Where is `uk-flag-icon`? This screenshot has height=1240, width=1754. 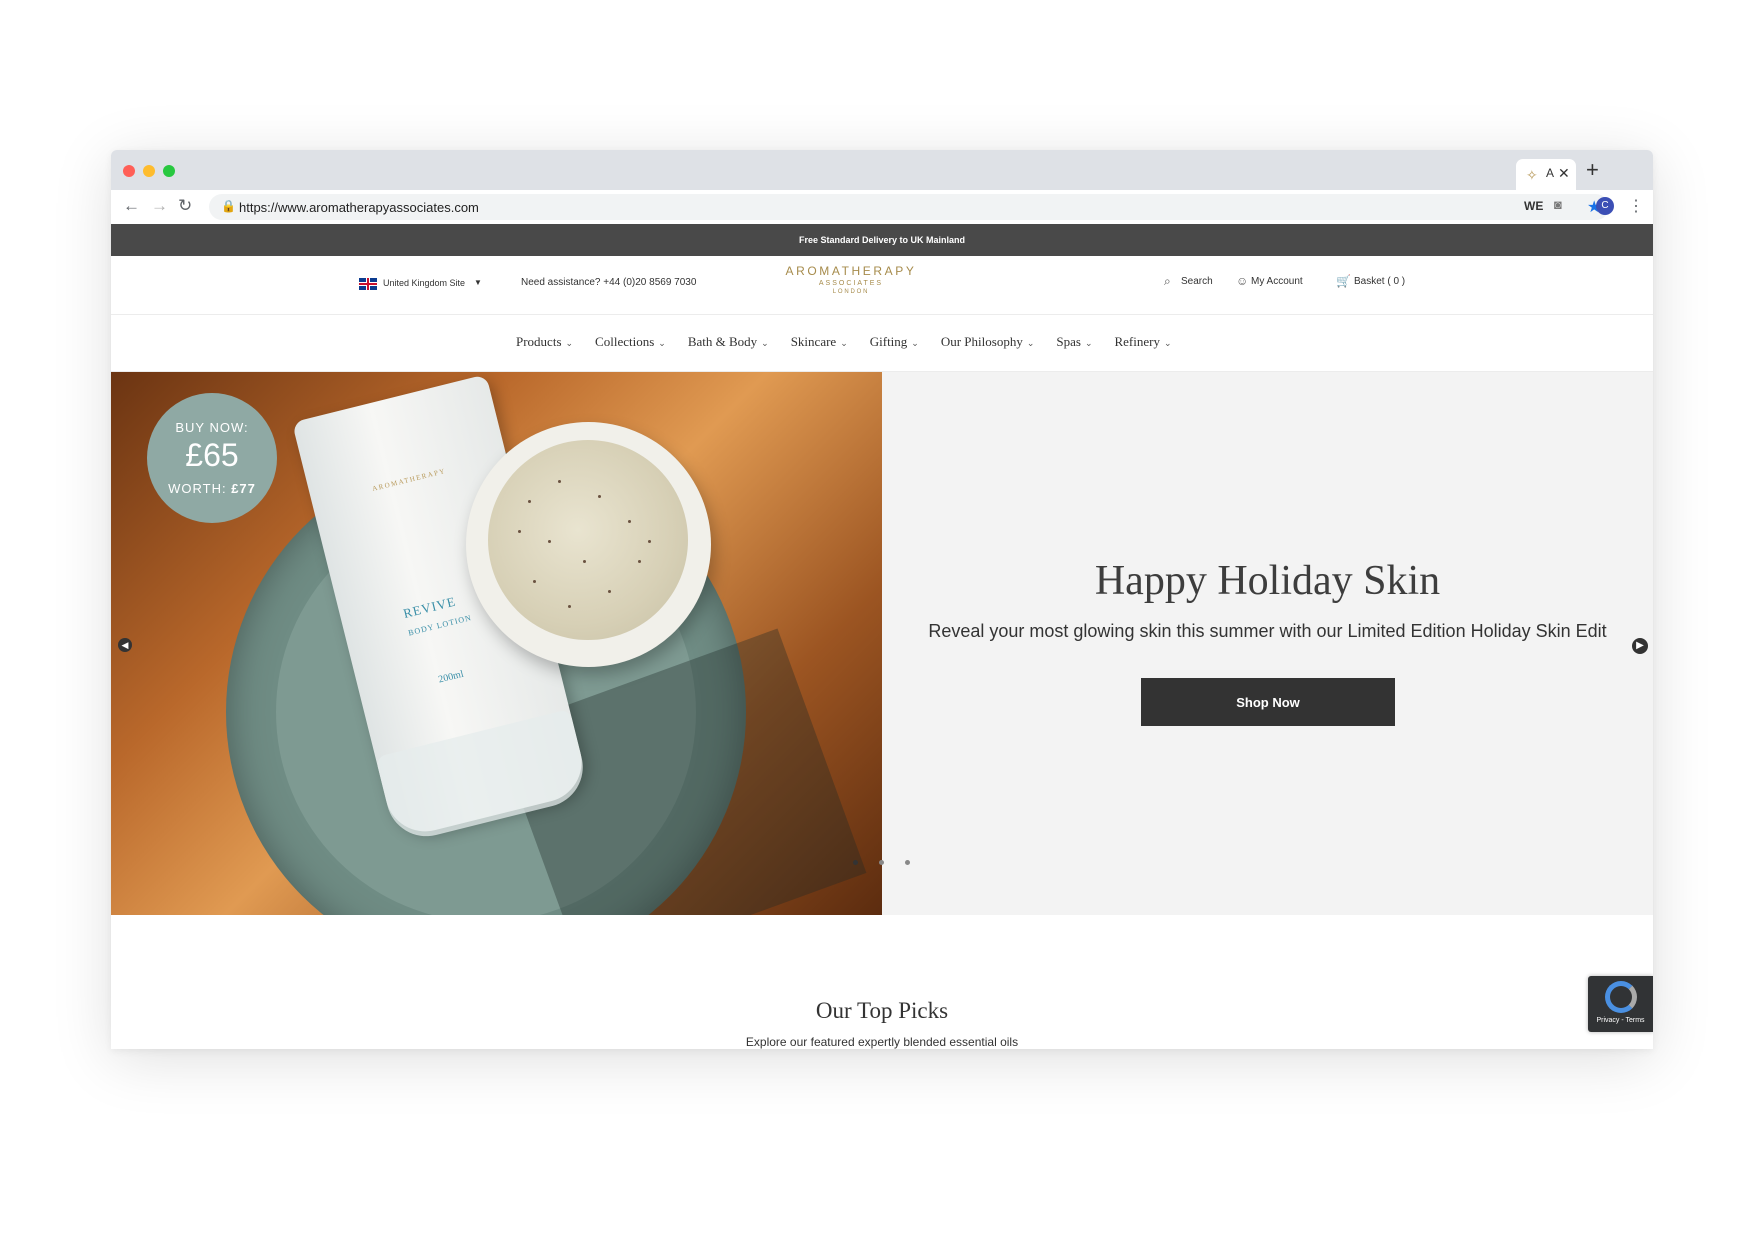 uk-flag-icon is located at coordinates (368, 284).